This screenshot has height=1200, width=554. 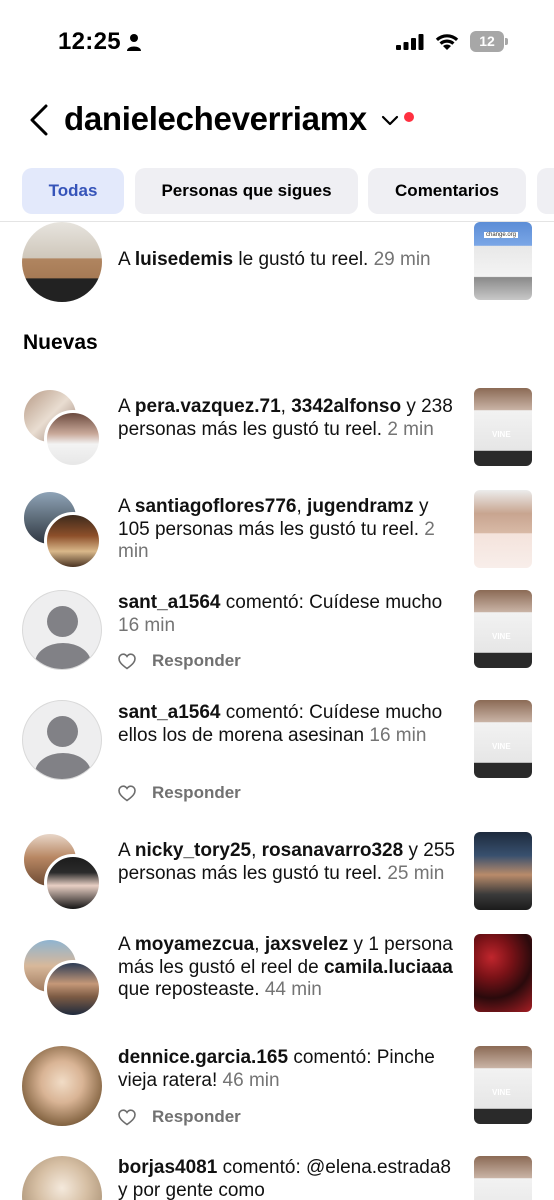 What do you see at coordinates (416, 873) in the screenshot?
I see `timestamp: 25 min` at bounding box center [416, 873].